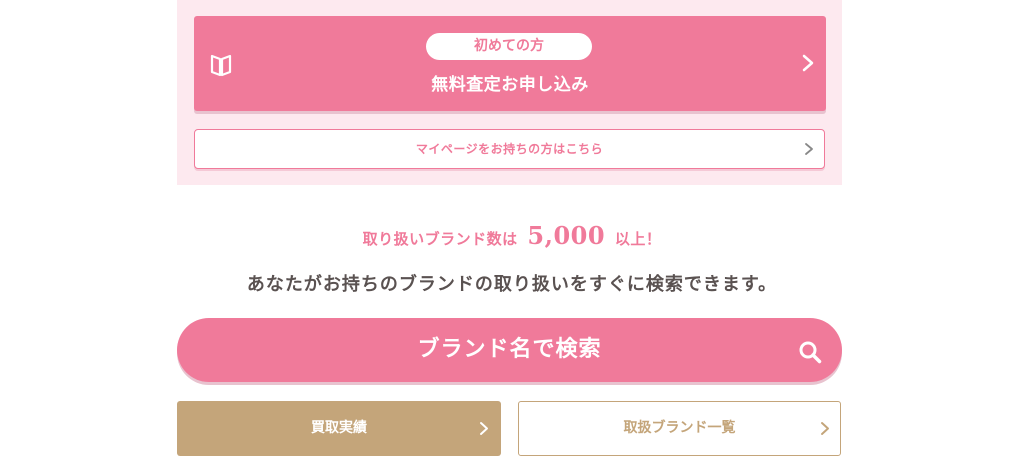  I want to click on brand-count-number: 5,000, so click(566, 235).